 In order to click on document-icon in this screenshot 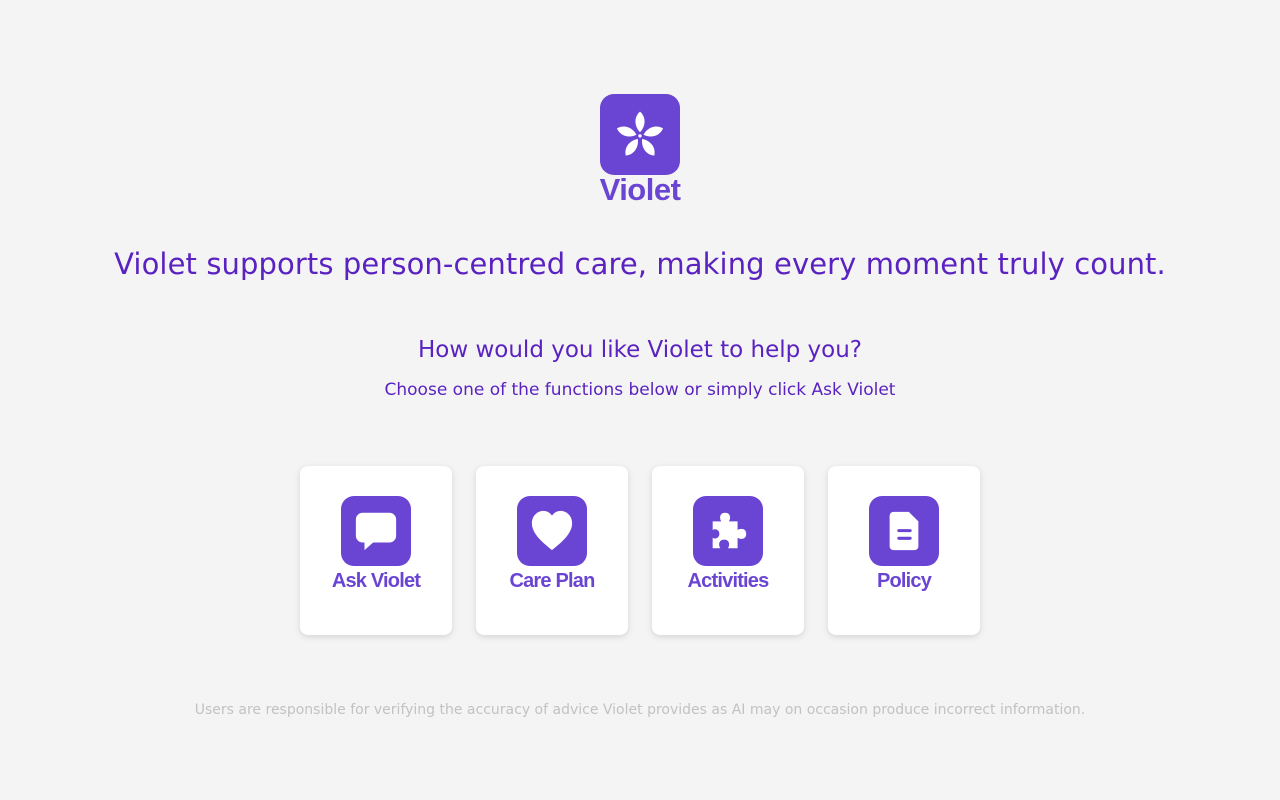, I will do `click(904, 531)`.